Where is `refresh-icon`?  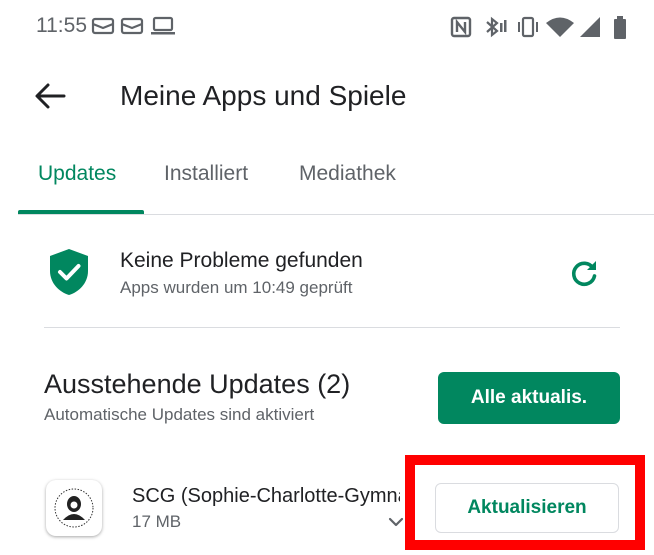 refresh-icon is located at coordinates (584, 274).